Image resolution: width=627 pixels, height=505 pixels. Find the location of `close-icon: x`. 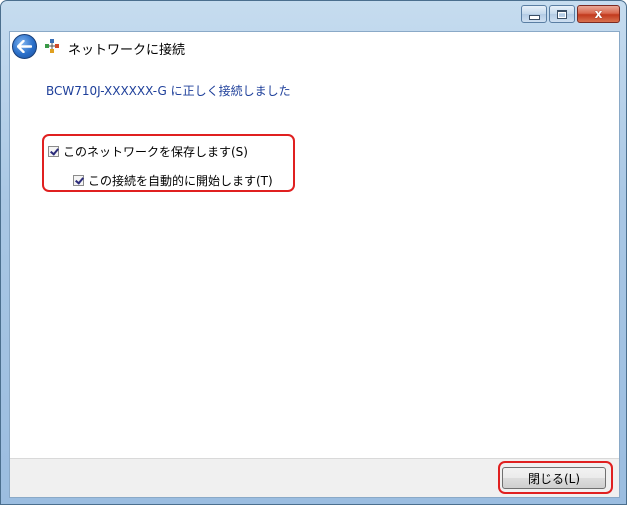

close-icon: x is located at coordinates (598, 14).